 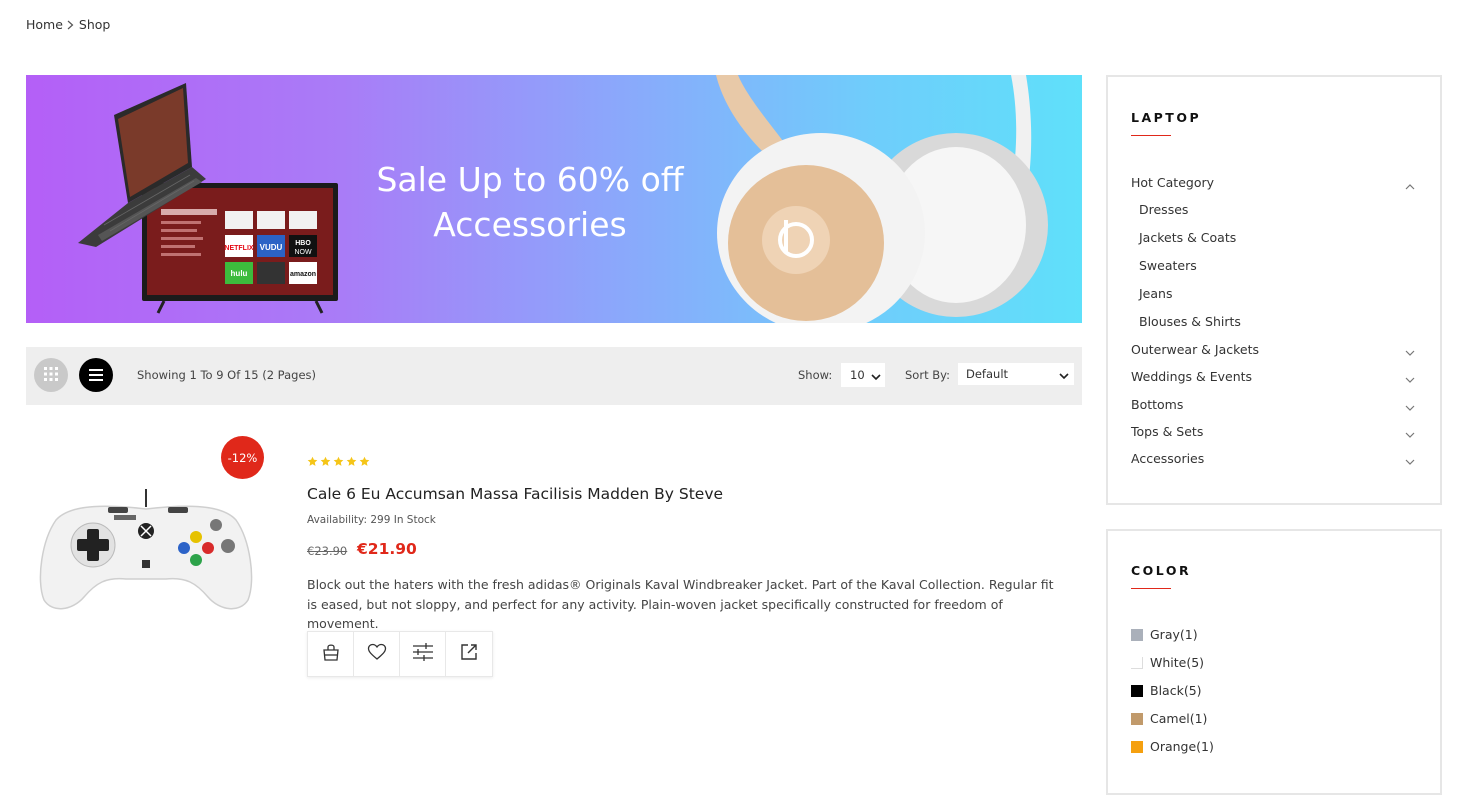 I want to click on category-accessories: Accessories, so click(x=1273, y=458).